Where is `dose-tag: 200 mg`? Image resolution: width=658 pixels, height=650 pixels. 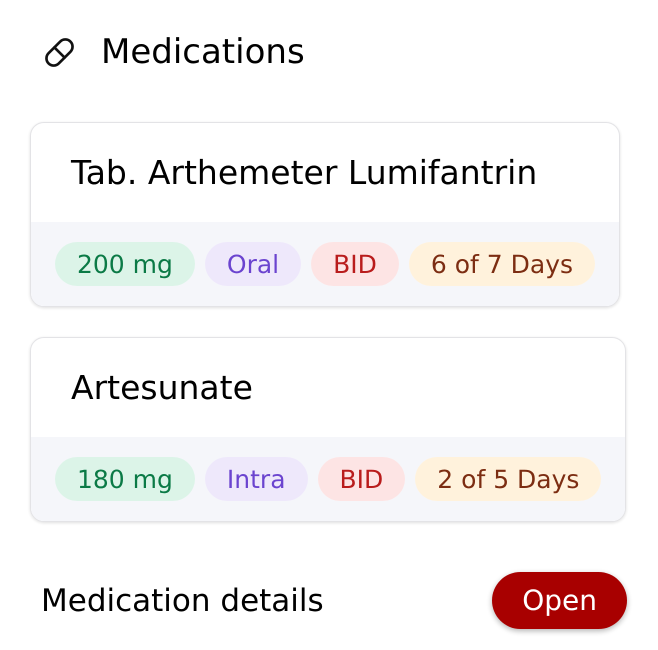 dose-tag: 200 mg is located at coordinates (125, 264).